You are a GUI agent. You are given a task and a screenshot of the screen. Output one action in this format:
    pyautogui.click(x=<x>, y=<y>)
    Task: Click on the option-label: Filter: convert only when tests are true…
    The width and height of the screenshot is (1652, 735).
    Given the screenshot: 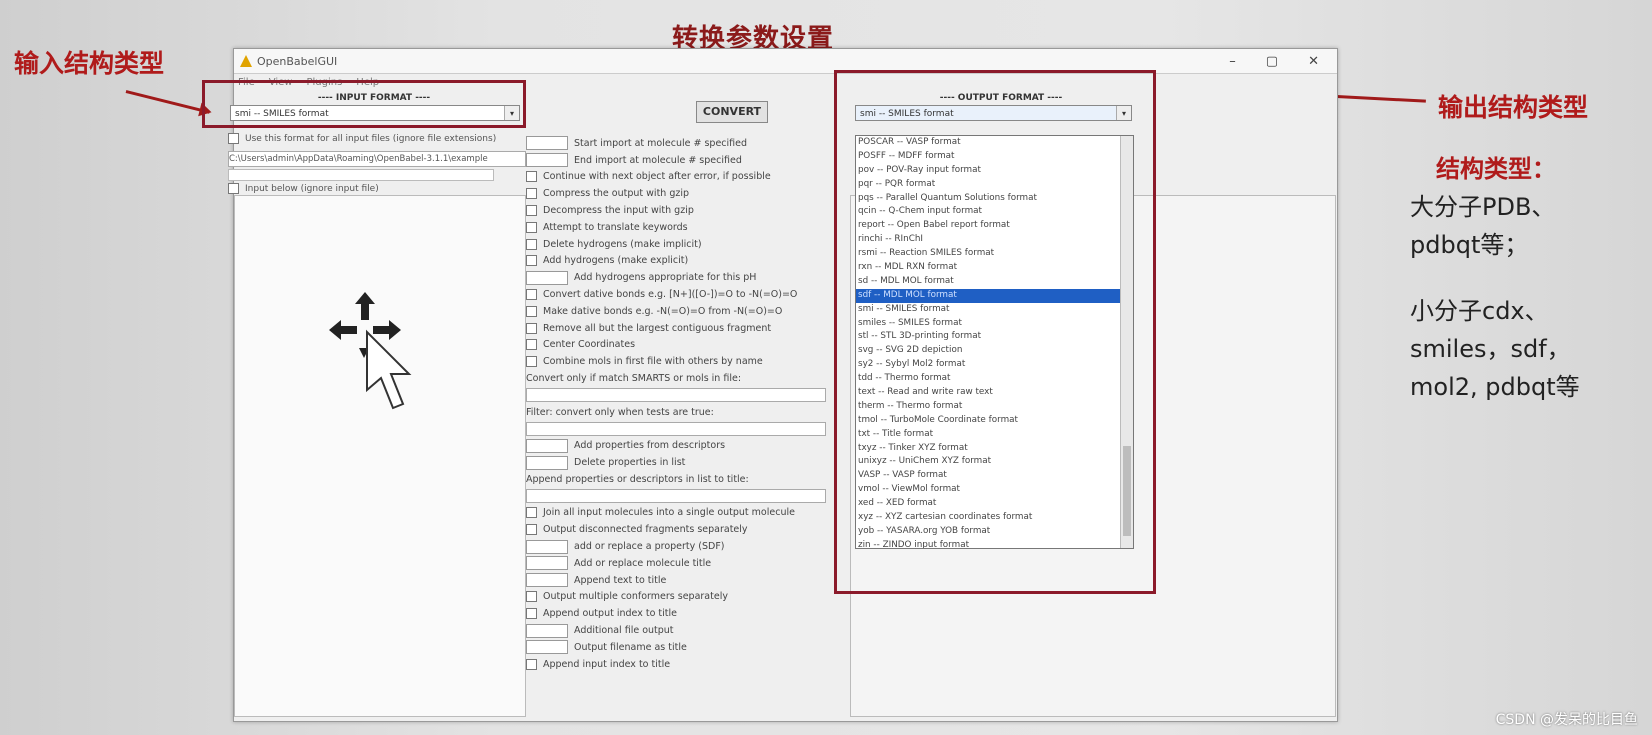 What is the action you would take?
    pyautogui.click(x=620, y=412)
    